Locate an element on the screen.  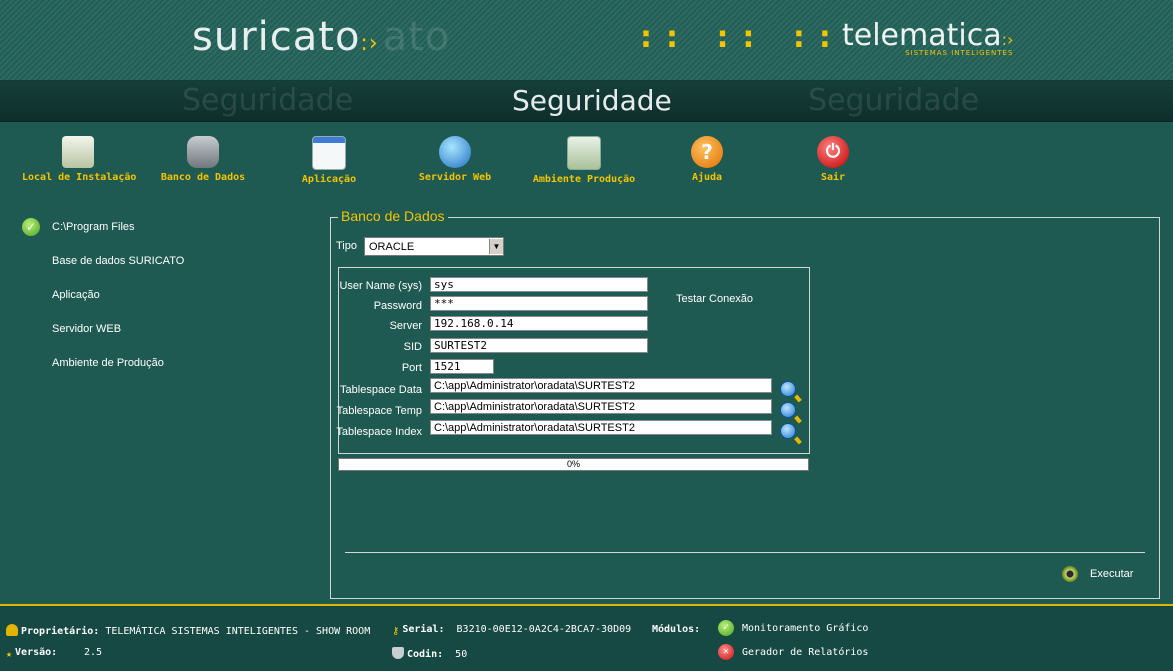
toolbar-banco-dados-button: Banco de Dados is located at coordinates (203, 155).